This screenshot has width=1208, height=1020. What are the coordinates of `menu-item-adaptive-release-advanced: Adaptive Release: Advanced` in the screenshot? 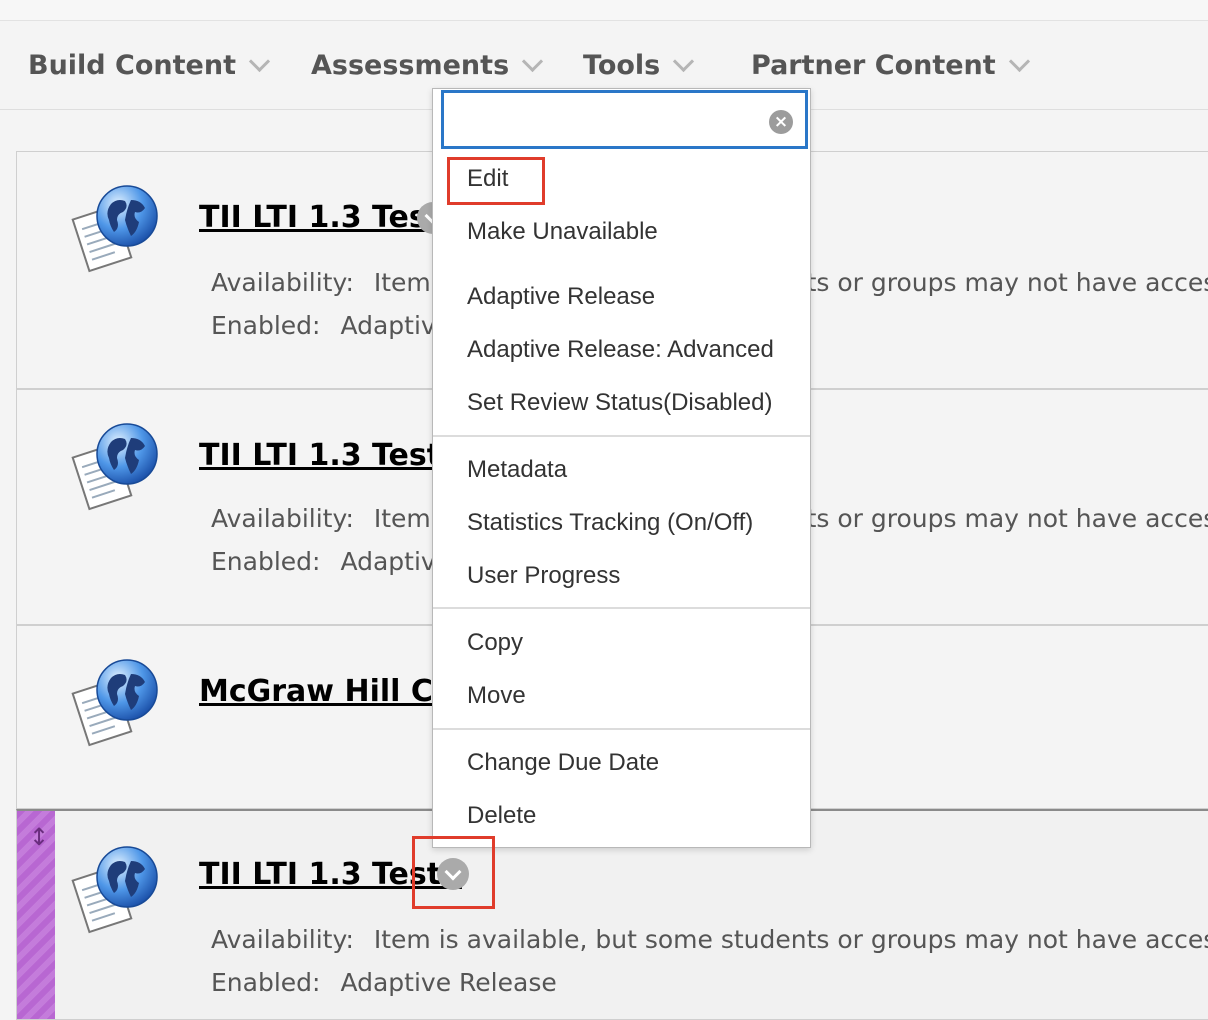 It's located at (620, 350).